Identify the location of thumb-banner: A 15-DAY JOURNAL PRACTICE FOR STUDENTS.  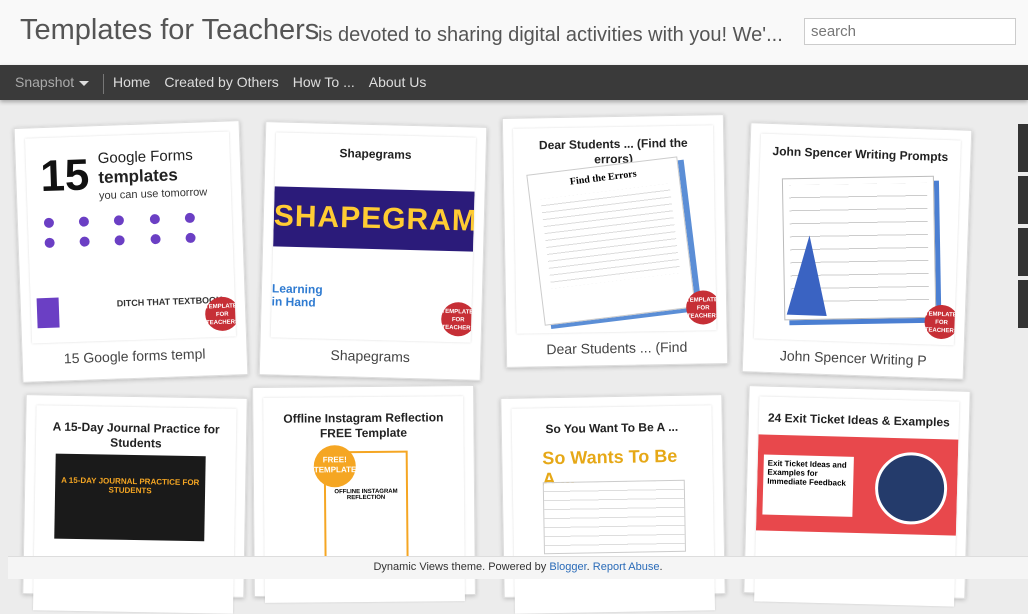
(130, 497).